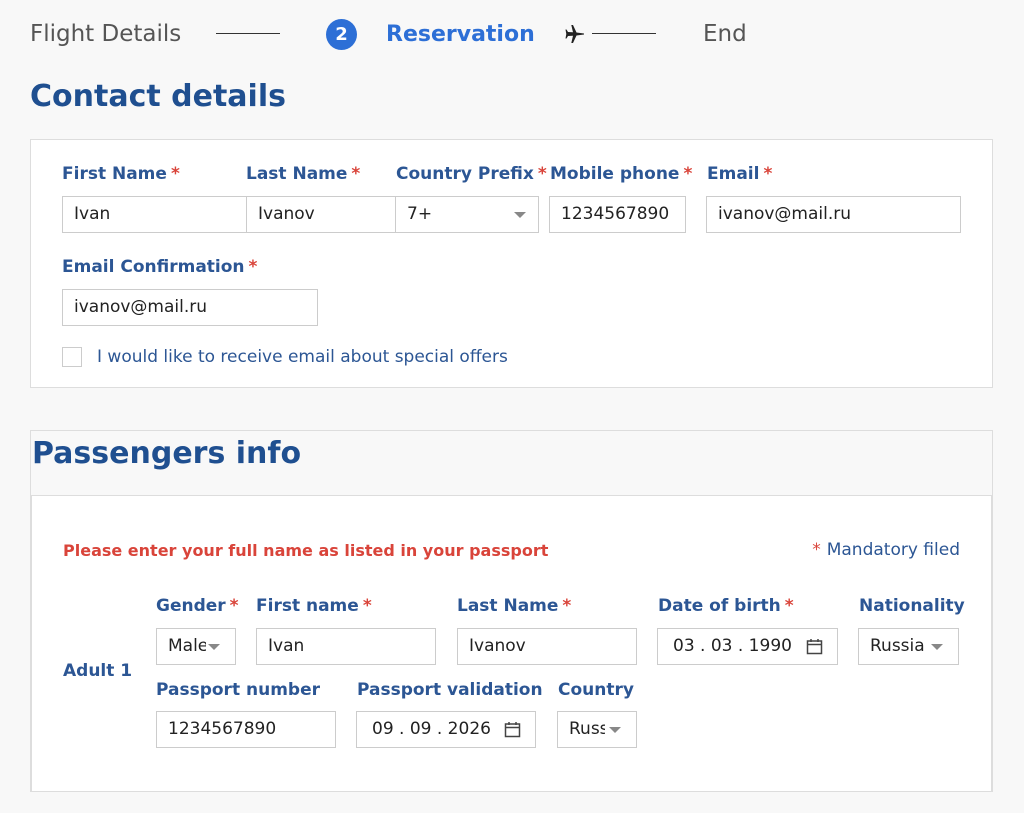 The width and height of the screenshot is (1024, 813). Describe the element at coordinates (726, 606) in the screenshot. I see `date-of-birth-label: Date of birth *` at that location.